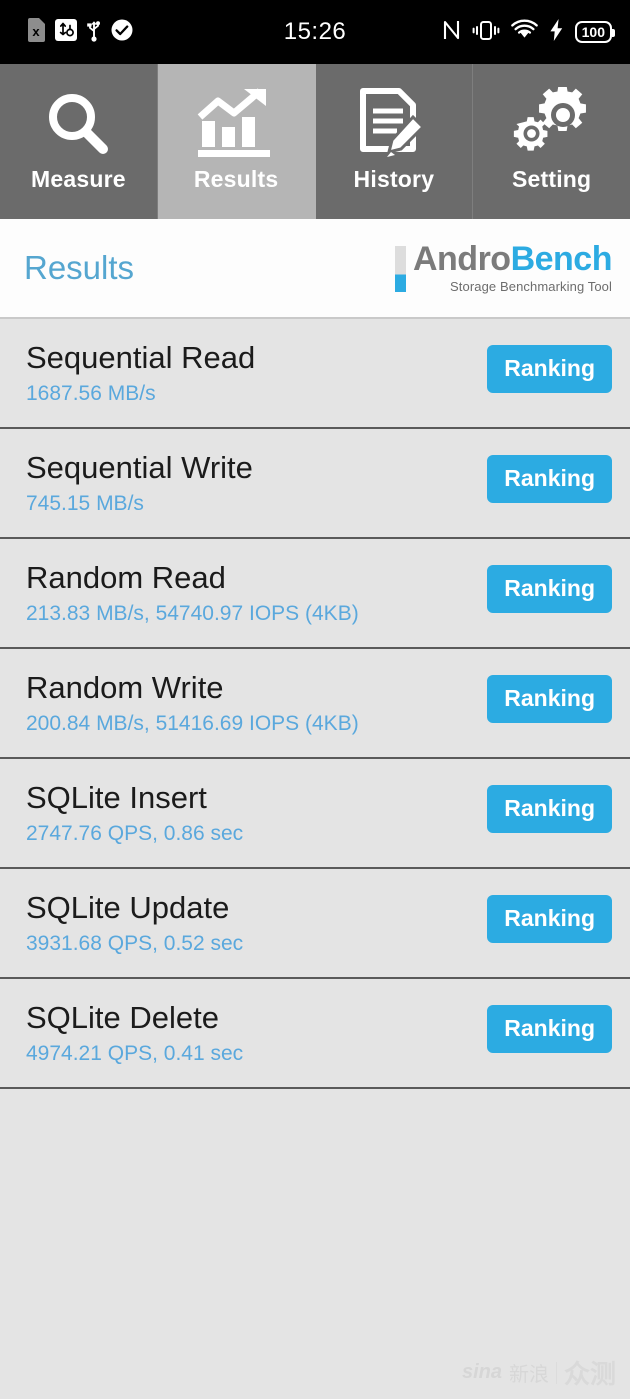  What do you see at coordinates (451, 32) in the screenshot?
I see `nfc-icon` at bounding box center [451, 32].